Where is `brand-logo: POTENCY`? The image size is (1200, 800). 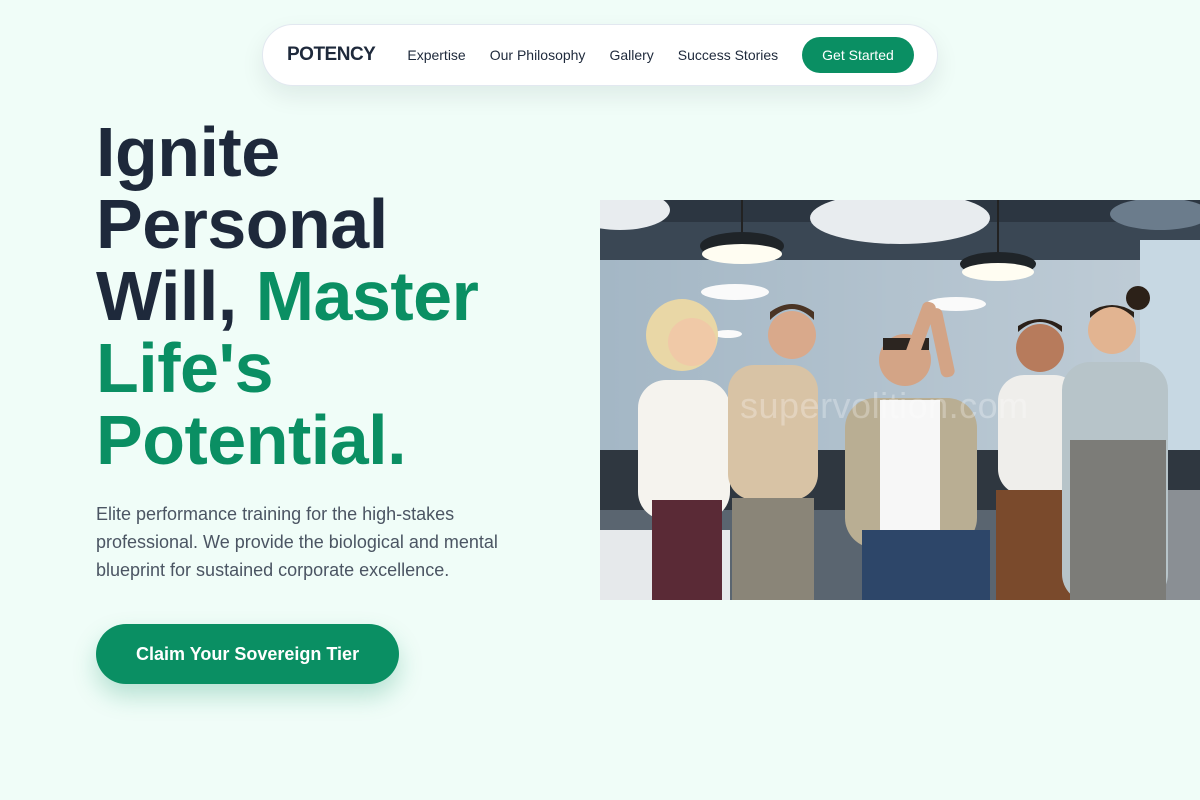
brand-logo: POTENCY is located at coordinates (331, 55).